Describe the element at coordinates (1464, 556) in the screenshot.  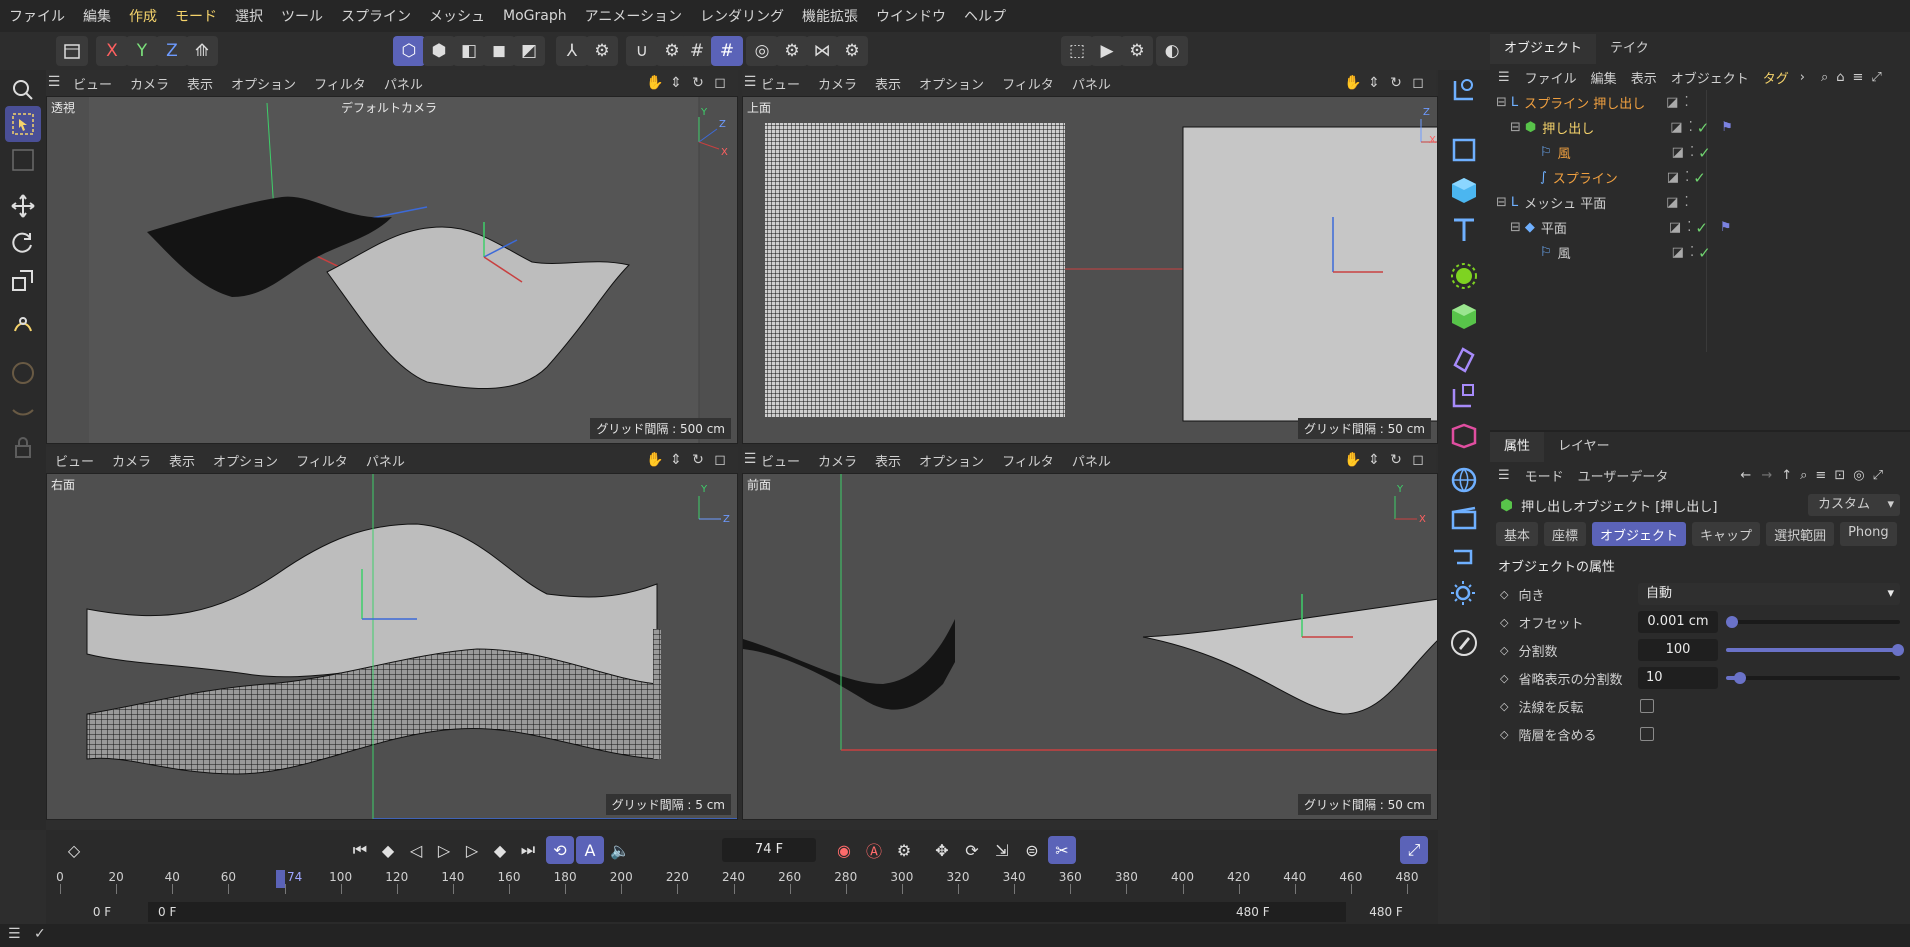
I see `simulation-button` at that location.